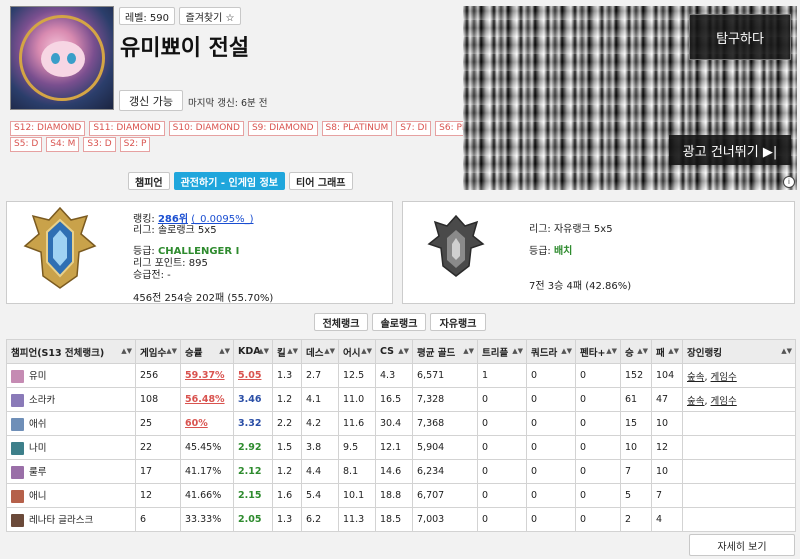 Image resolution: width=800 pixels, height=559 pixels. I want to click on col-assists: 어시 ▲▼, so click(357, 351).